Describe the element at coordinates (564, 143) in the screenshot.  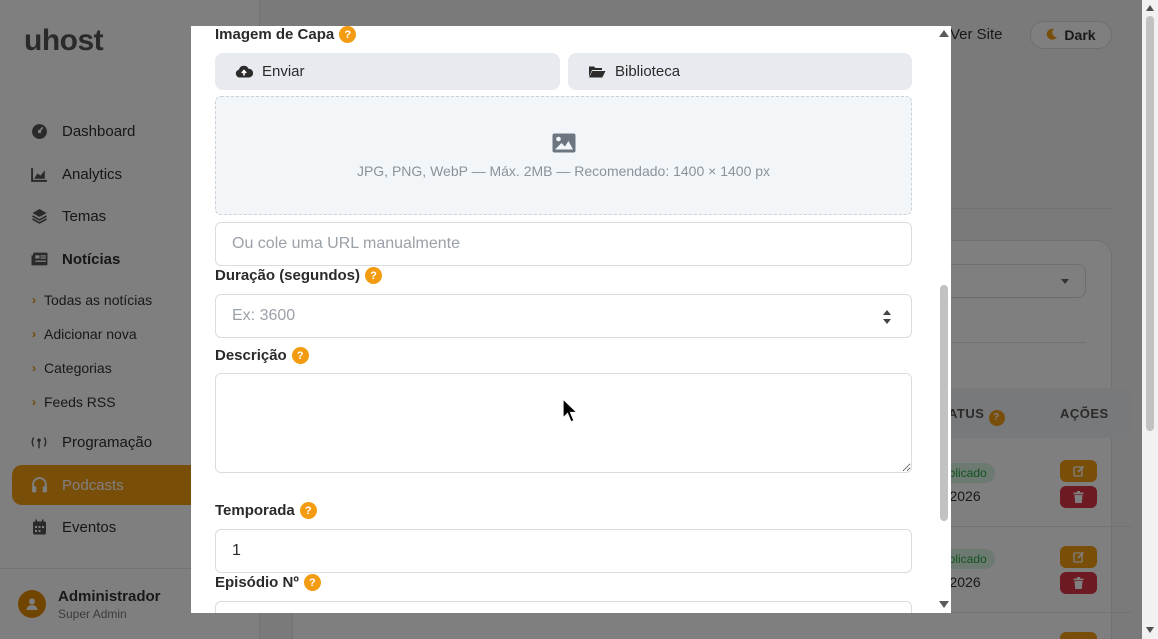
I see `image-icon` at that location.